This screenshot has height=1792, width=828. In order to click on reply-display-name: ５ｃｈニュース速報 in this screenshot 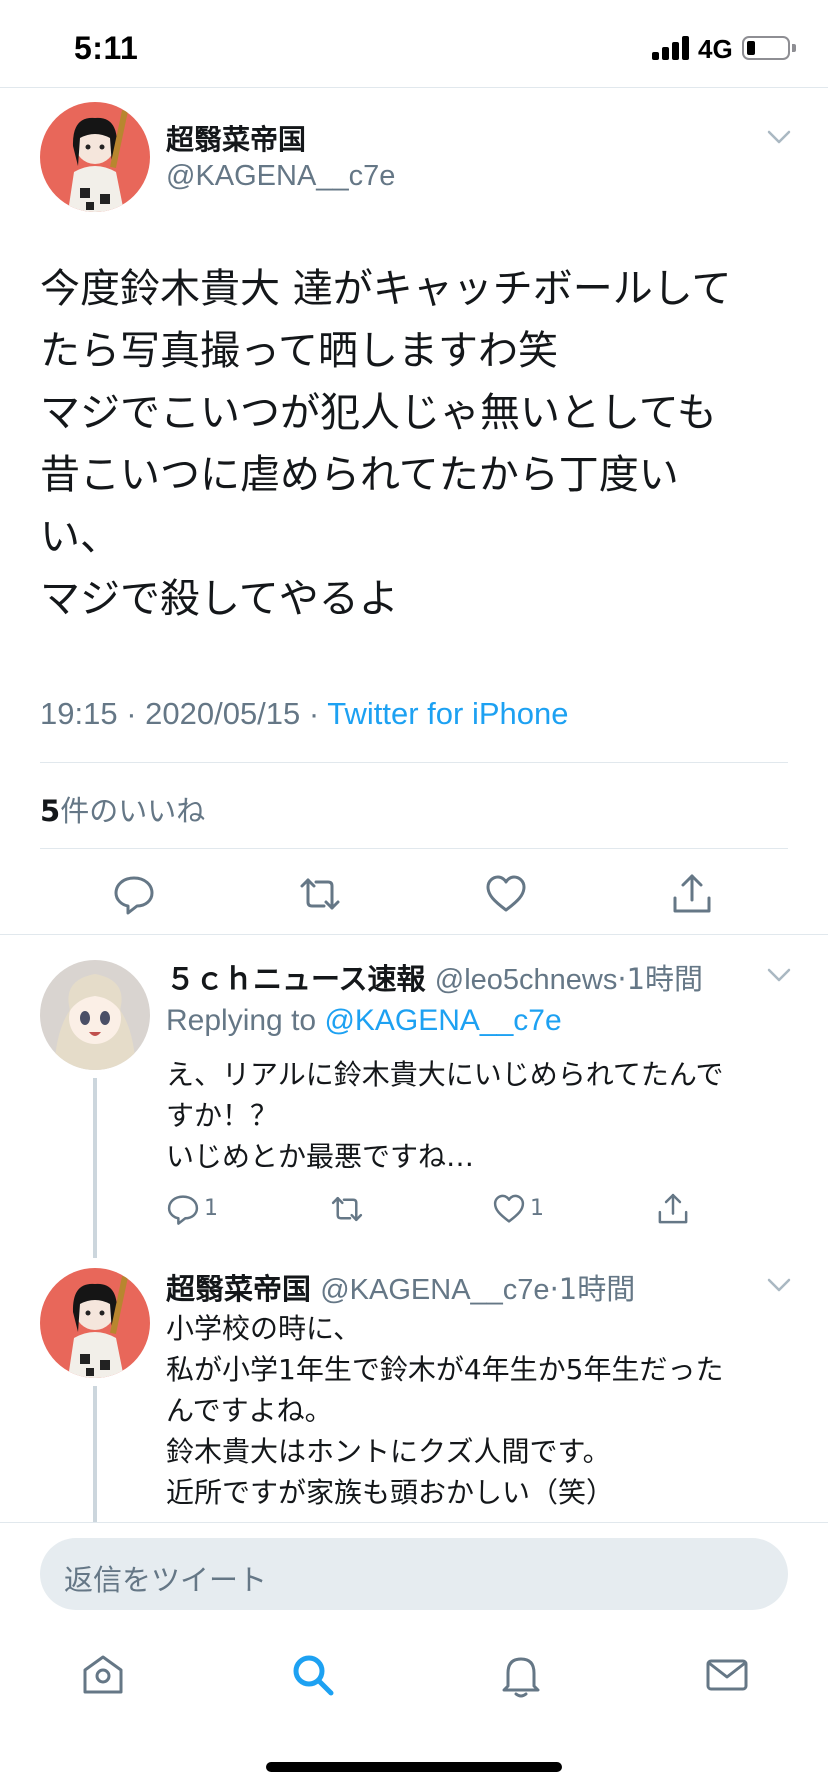, I will do `click(296, 979)`.